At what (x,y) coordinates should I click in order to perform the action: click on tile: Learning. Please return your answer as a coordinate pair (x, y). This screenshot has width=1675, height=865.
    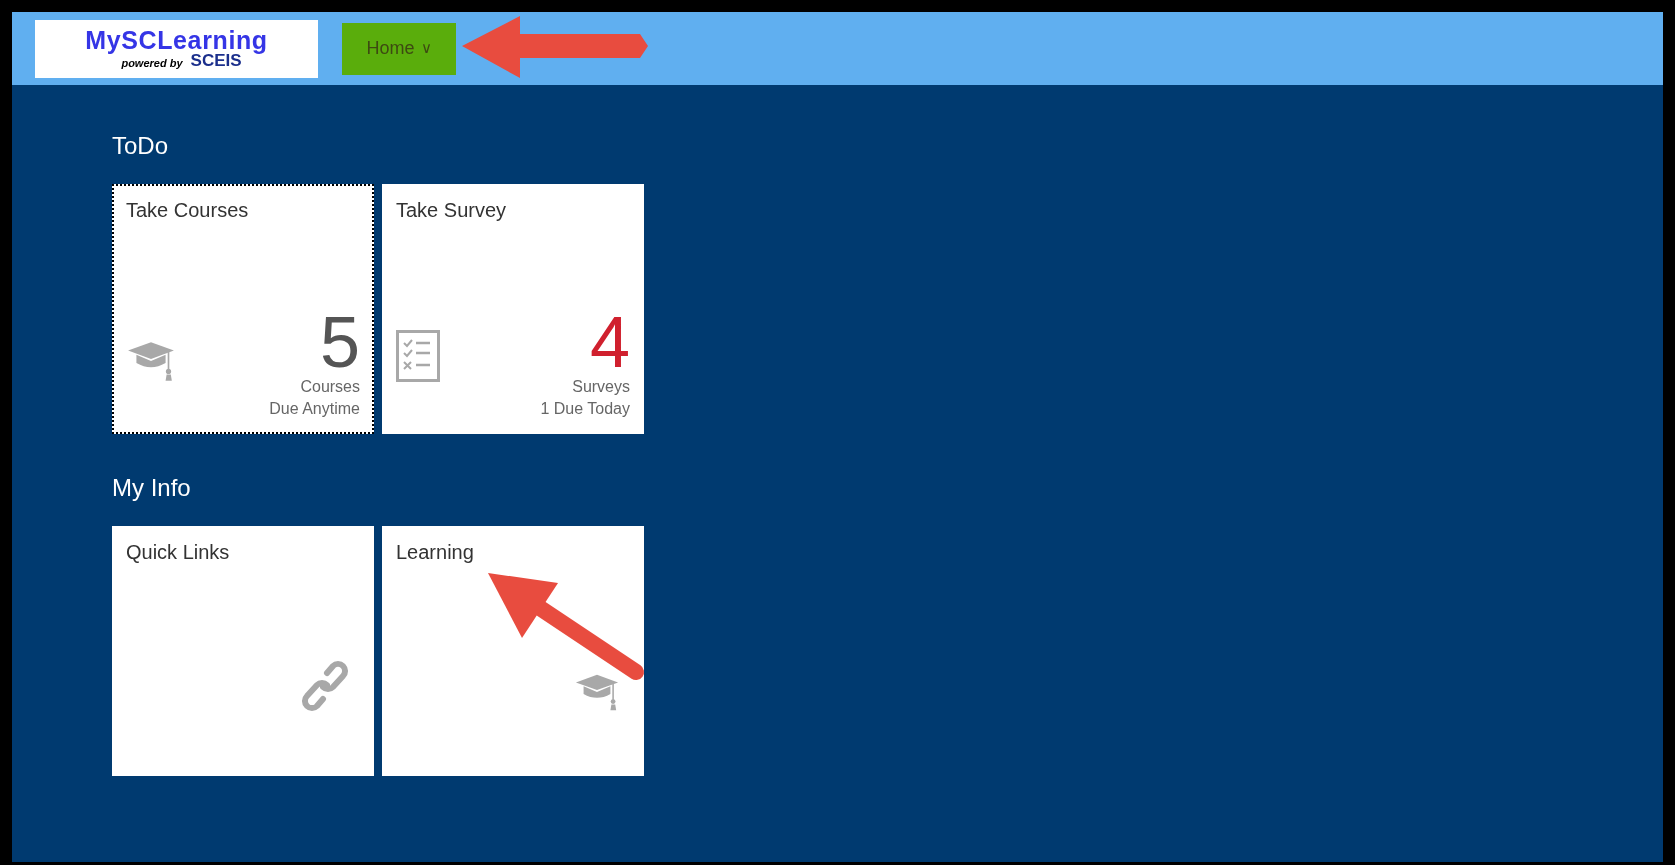
    Looking at the image, I should click on (513, 651).